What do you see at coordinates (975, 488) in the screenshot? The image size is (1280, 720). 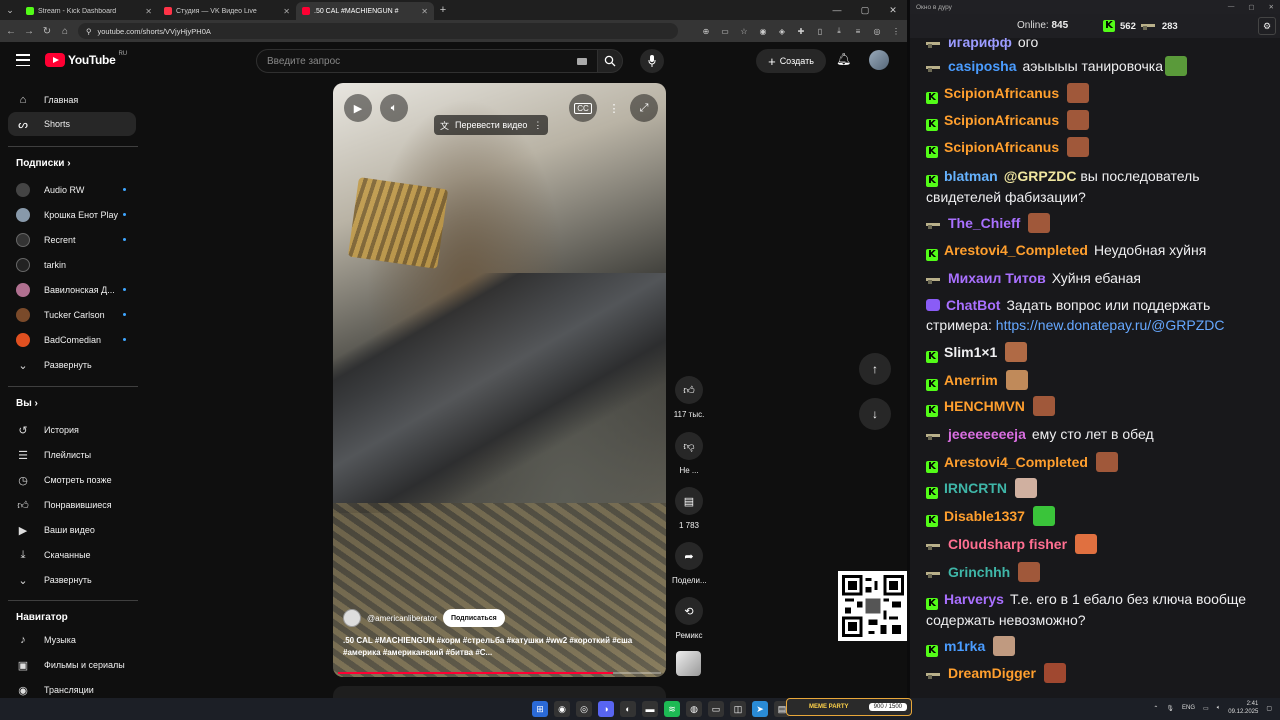 I see `chat-username: IRNCRTN` at bounding box center [975, 488].